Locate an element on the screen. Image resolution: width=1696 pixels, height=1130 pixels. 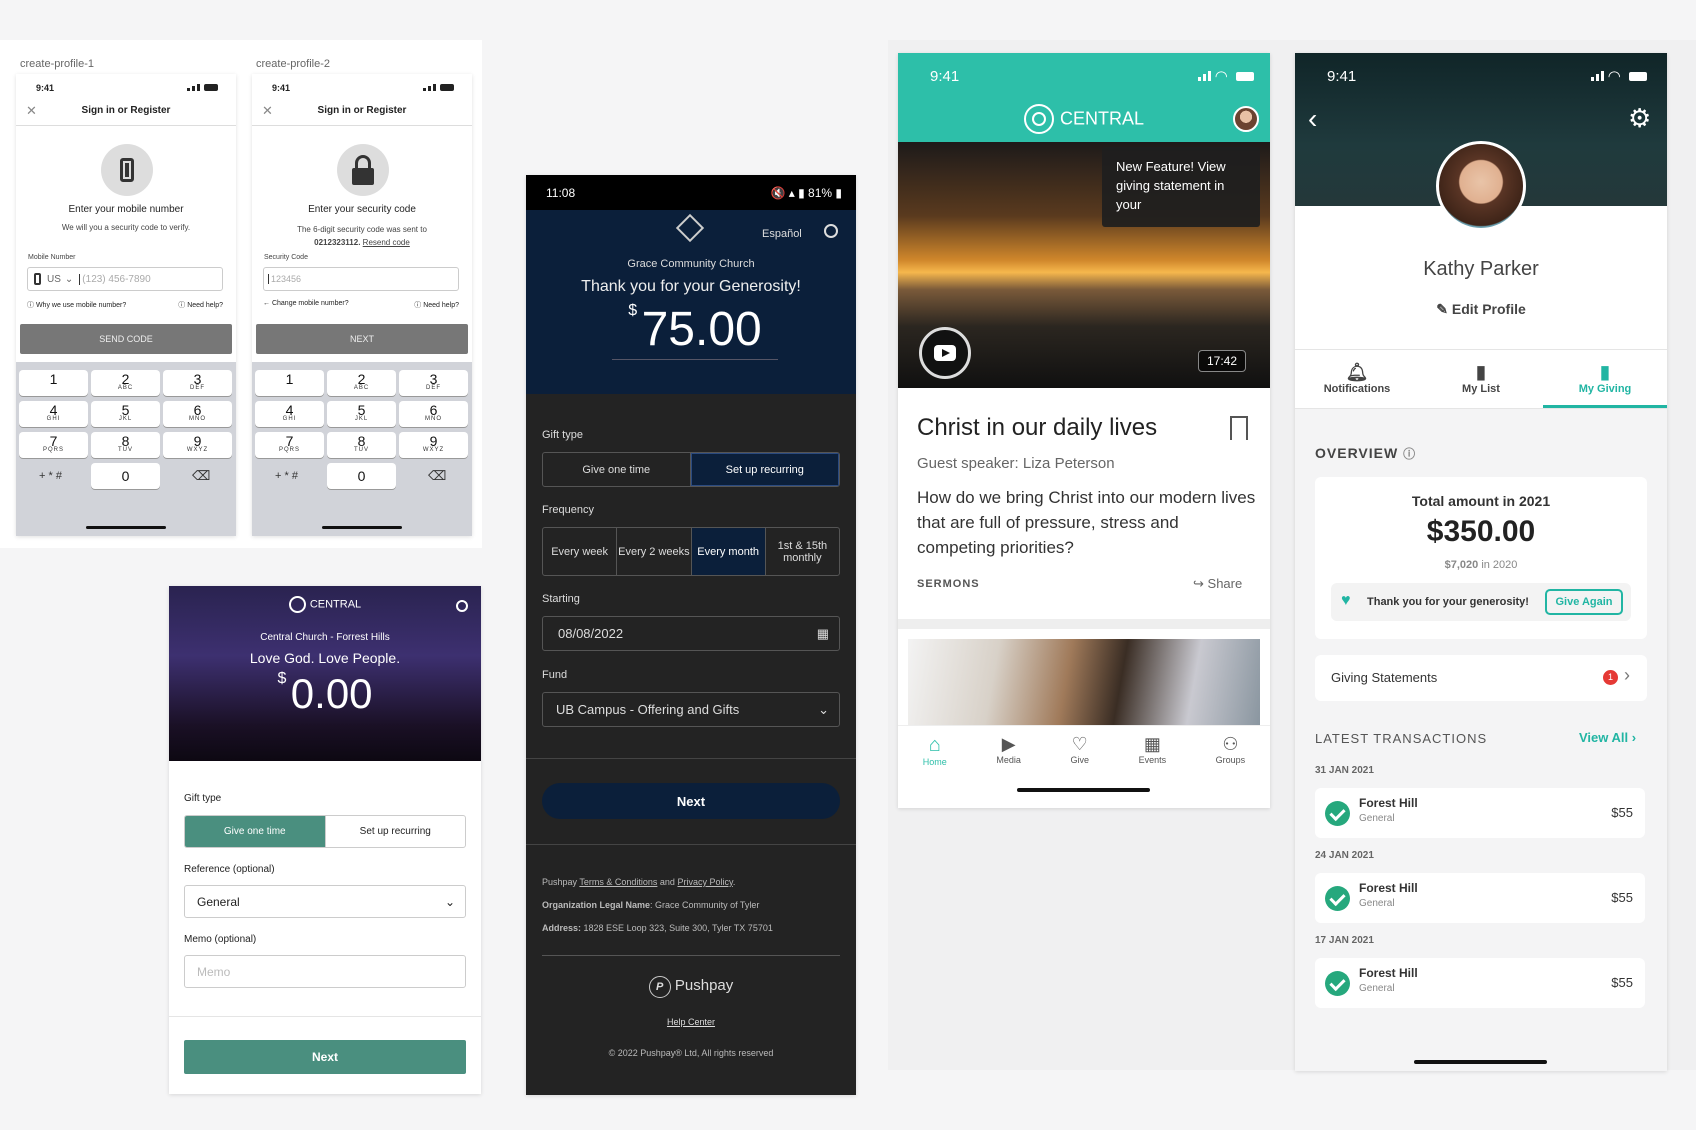
nav-give: ♡ Give is located at coordinates (1079, 750).